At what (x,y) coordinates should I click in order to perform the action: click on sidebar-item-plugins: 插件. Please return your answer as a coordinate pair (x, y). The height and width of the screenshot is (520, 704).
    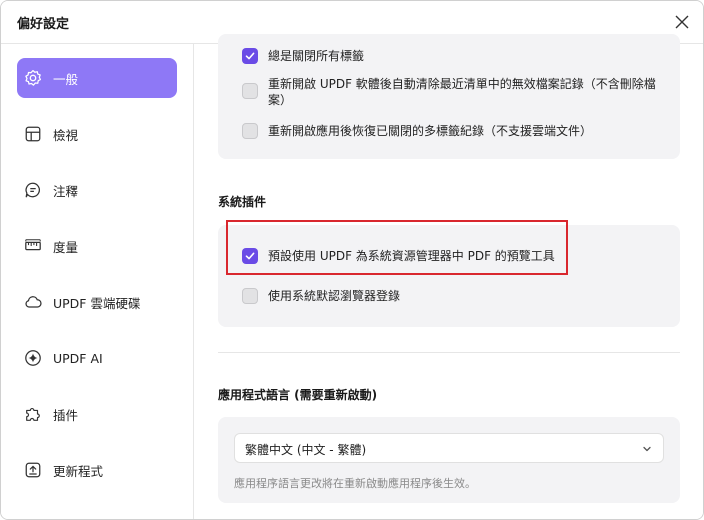
    Looking at the image, I should click on (97, 414).